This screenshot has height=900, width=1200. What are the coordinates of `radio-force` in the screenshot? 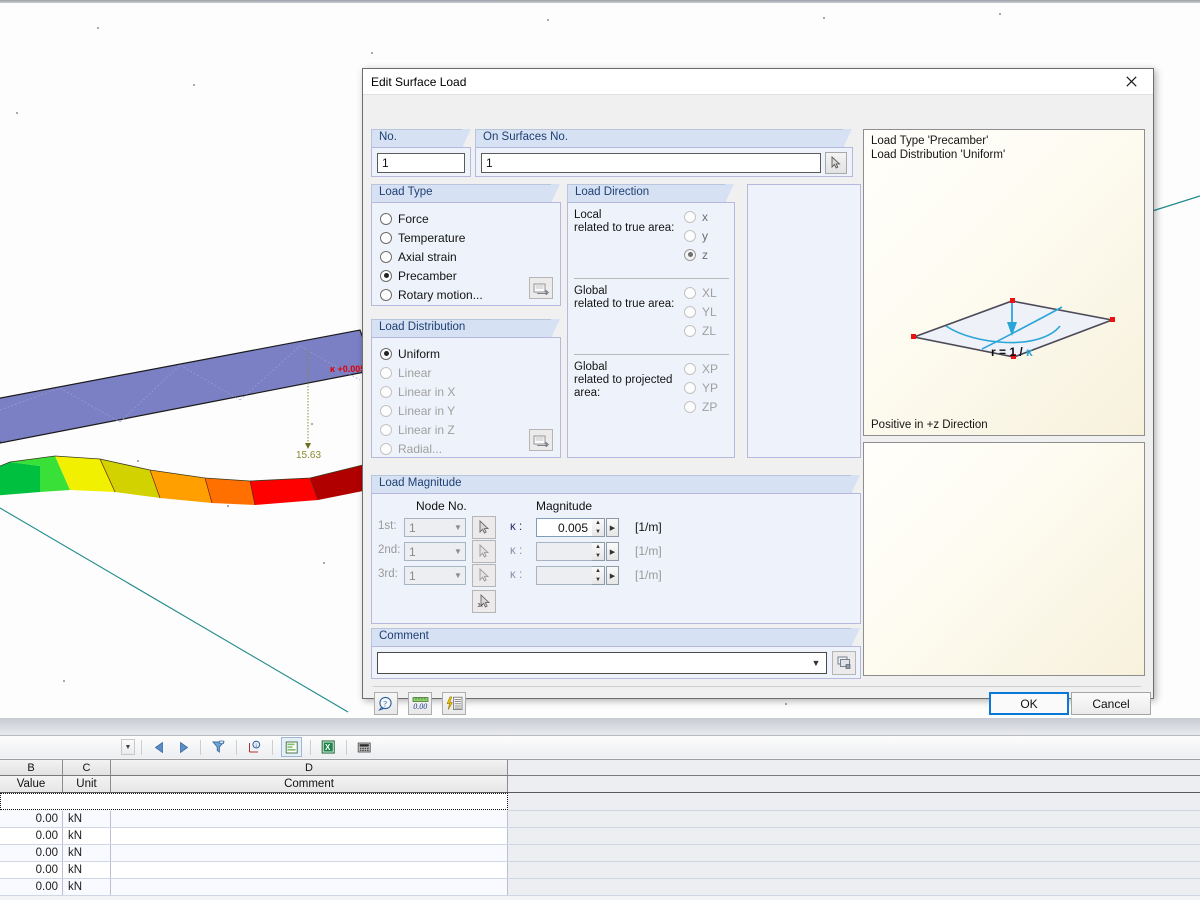 It's located at (386, 218).